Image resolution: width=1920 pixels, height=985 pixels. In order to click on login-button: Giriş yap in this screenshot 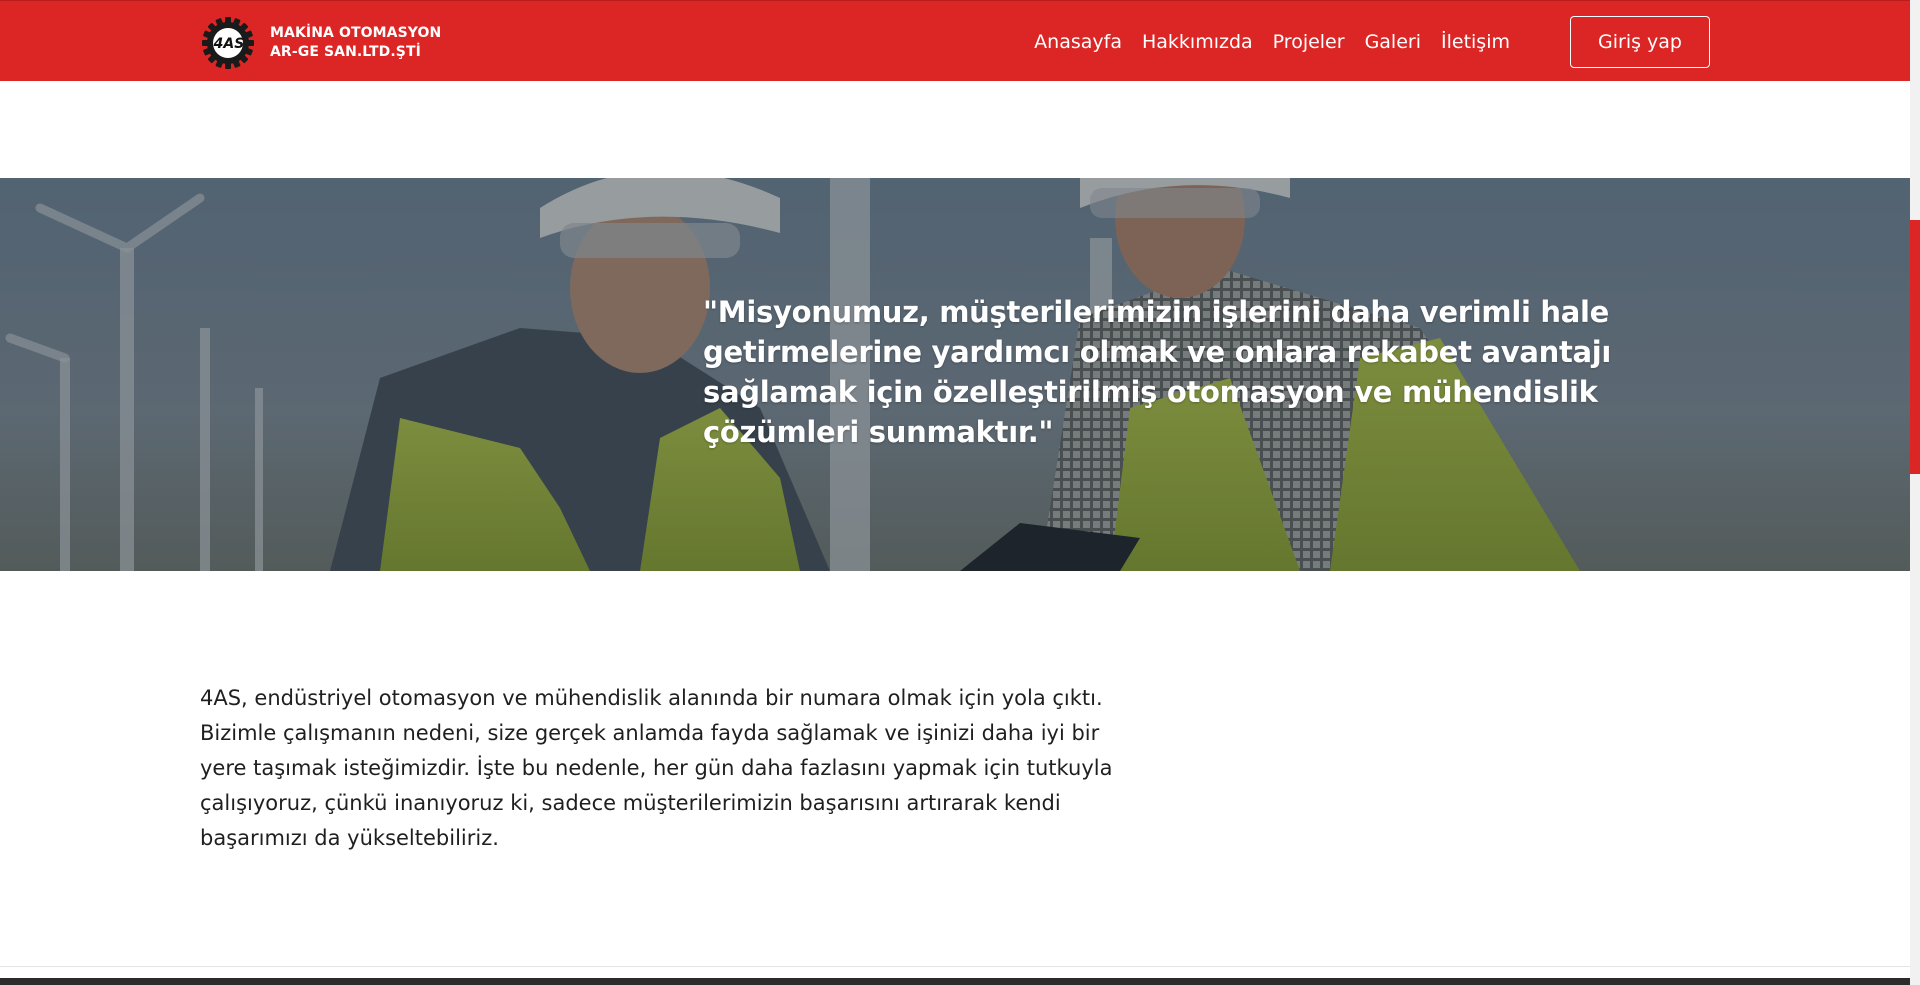, I will do `click(1640, 42)`.